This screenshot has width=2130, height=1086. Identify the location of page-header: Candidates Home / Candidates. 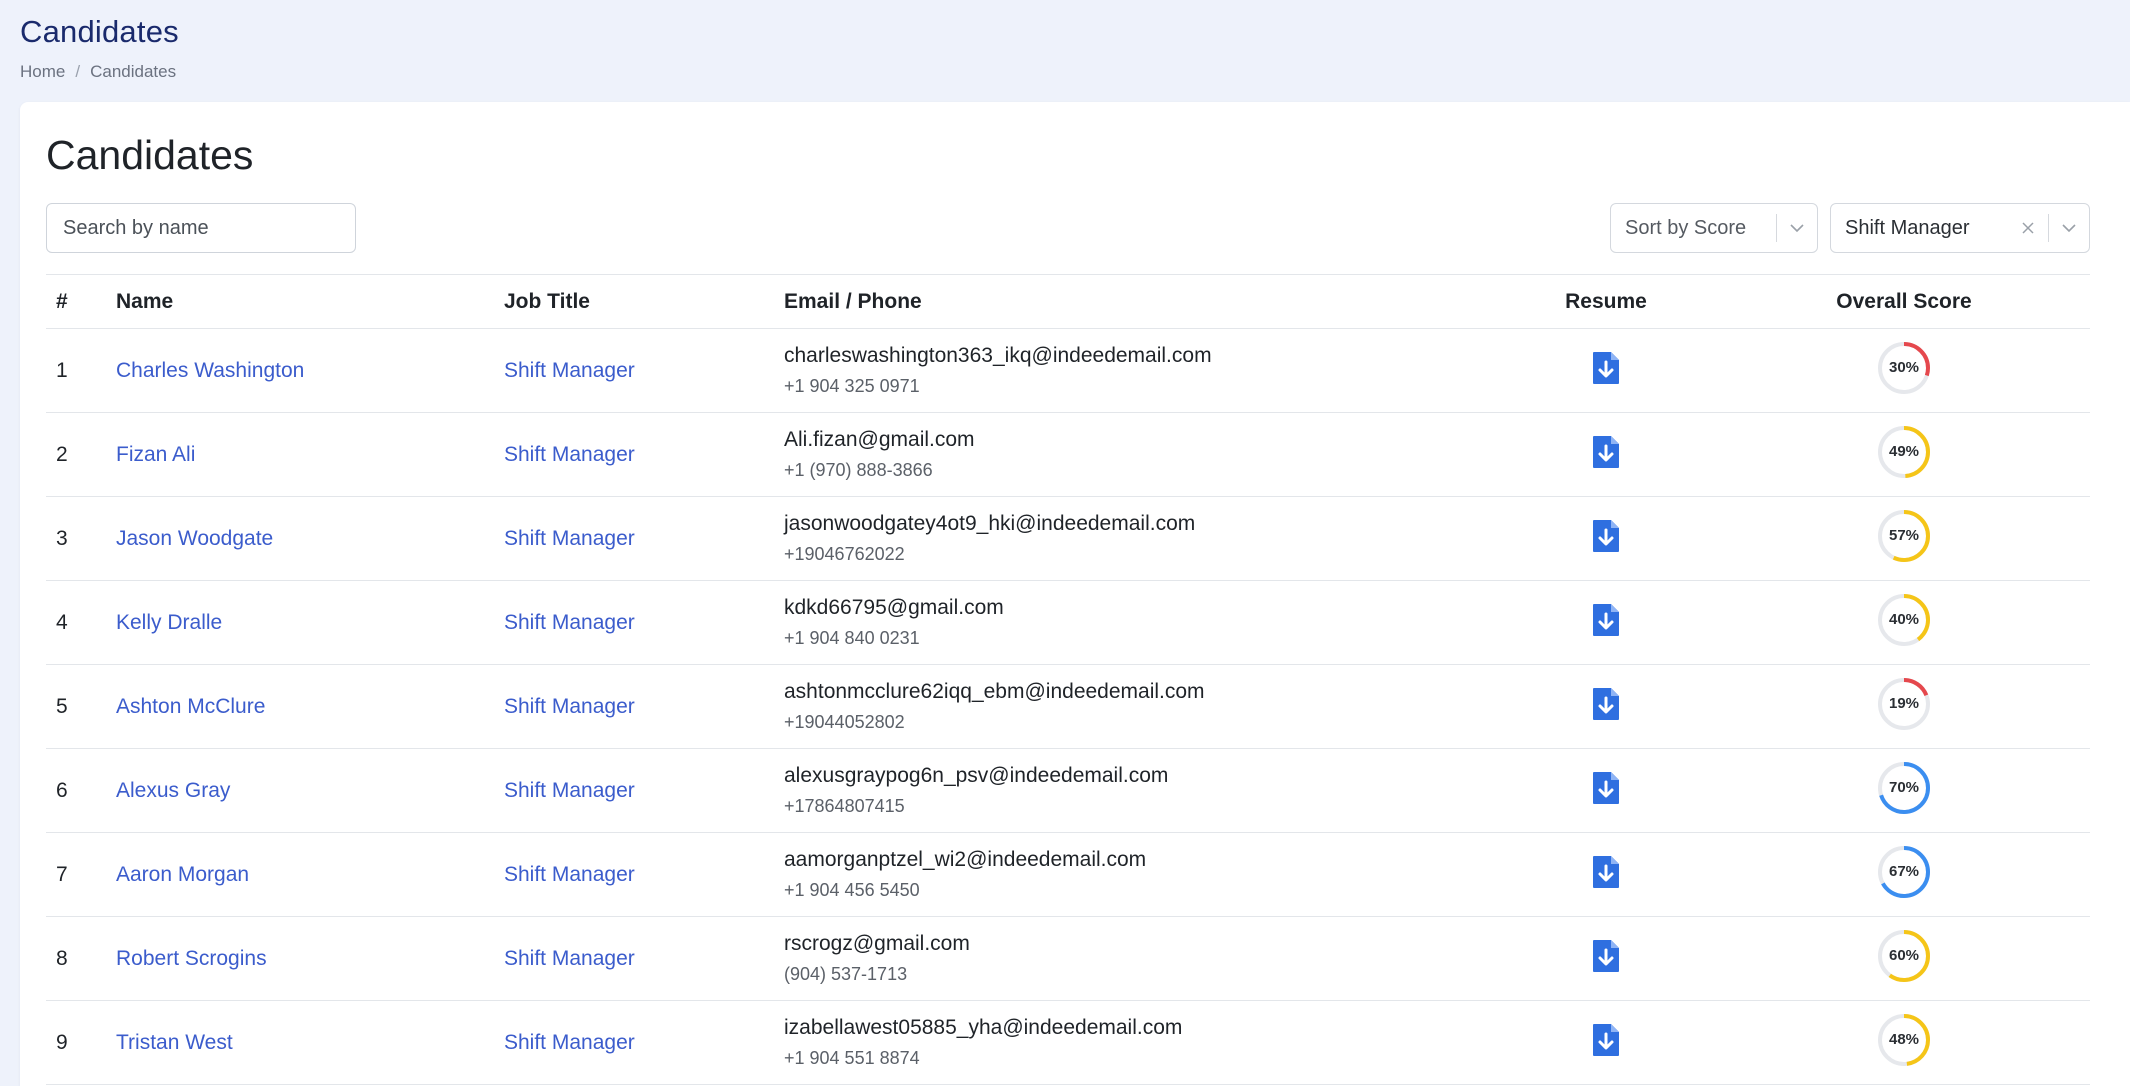
(99, 48).